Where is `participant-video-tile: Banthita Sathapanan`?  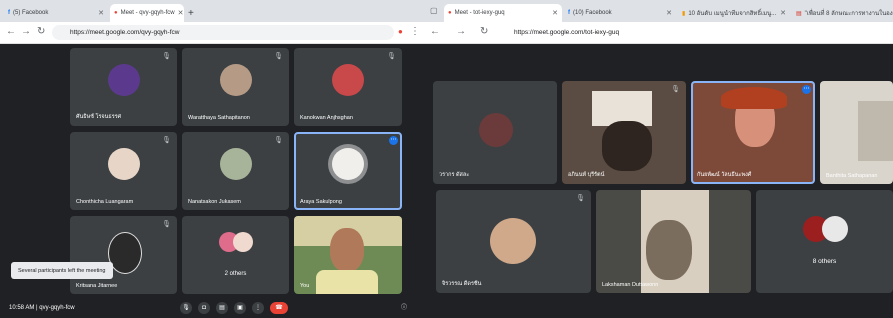
participant-video-tile: Banthita Sathapanan is located at coordinates (856, 132).